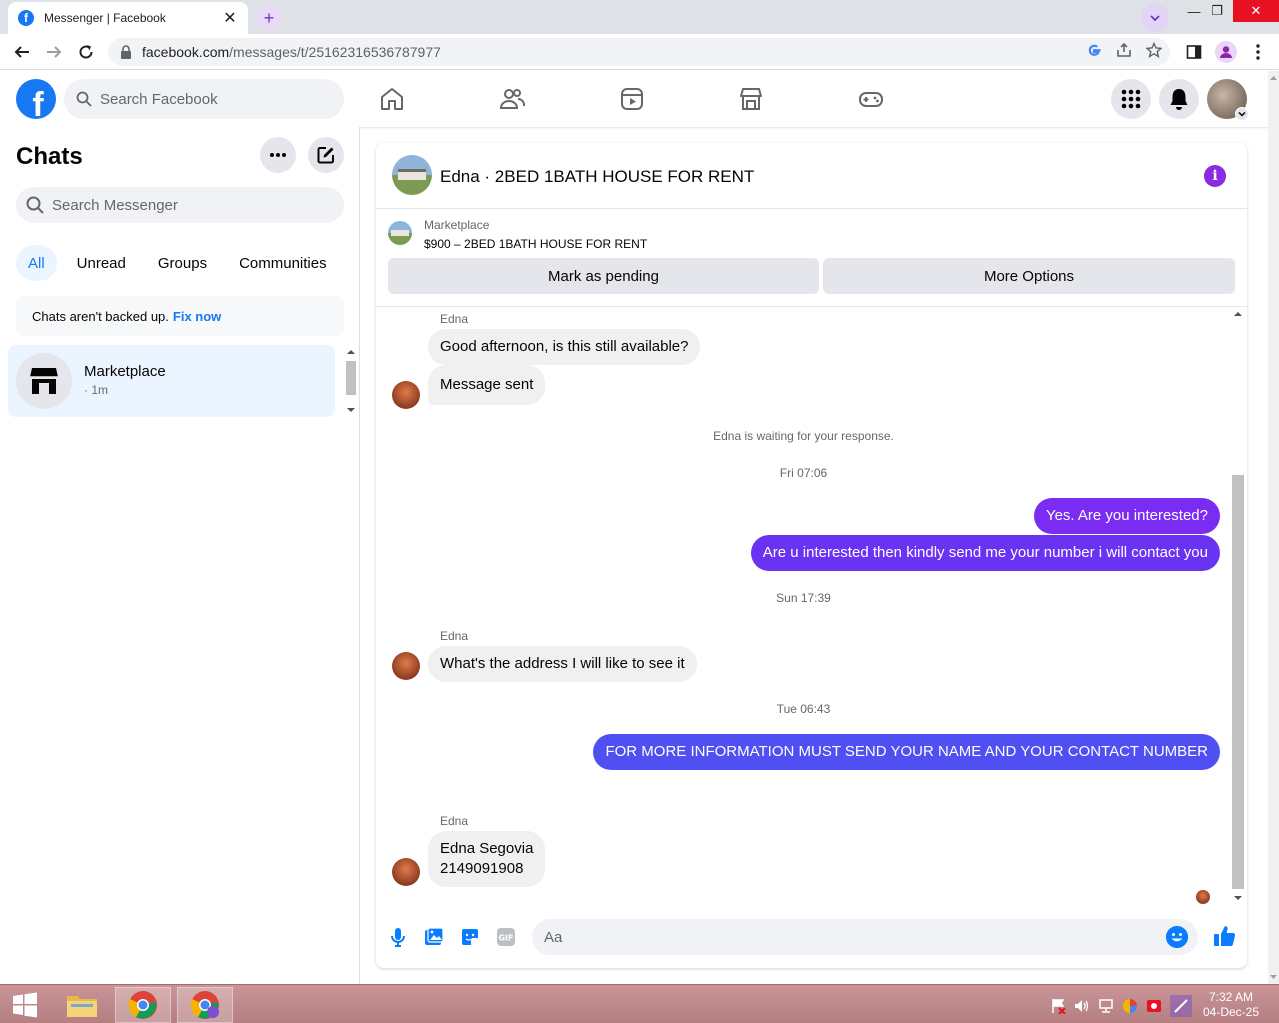 The width and height of the screenshot is (1279, 1023). What do you see at coordinates (1228, 100) in the screenshot?
I see `account-avatar` at bounding box center [1228, 100].